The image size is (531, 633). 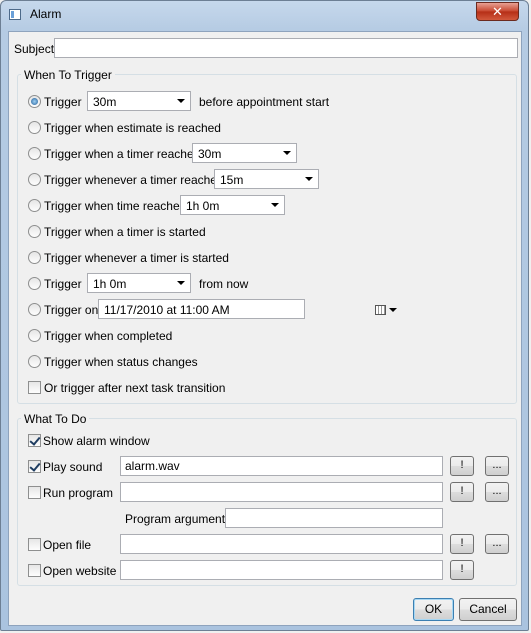 What do you see at coordinates (247, 309) in the screenshot?
I see `trigger-date-picker: 11/17/2010 at 11:00 AM` at bounding box center [247, 309].